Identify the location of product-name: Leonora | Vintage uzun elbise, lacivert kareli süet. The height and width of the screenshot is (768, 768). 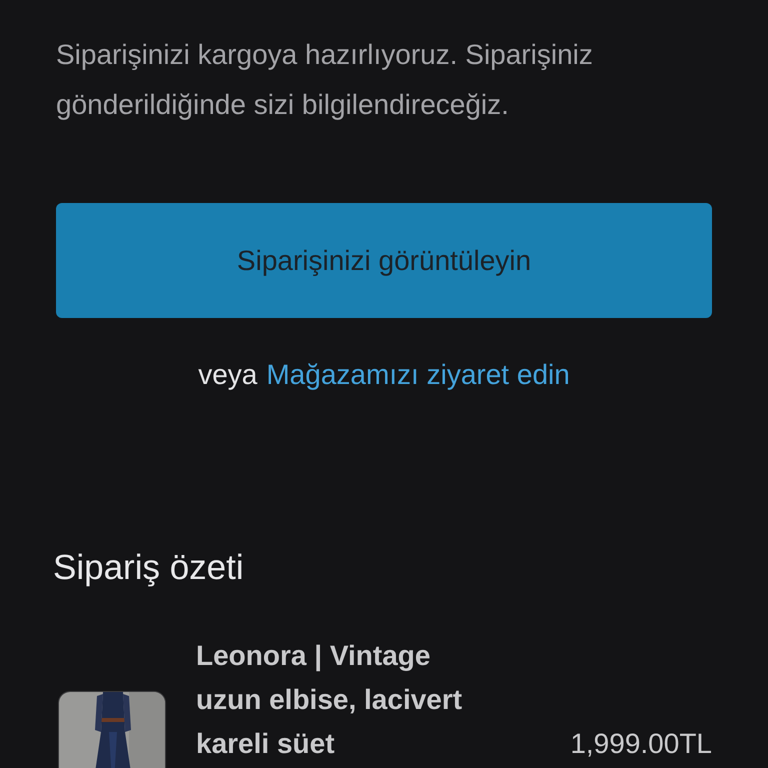
(330, 700).